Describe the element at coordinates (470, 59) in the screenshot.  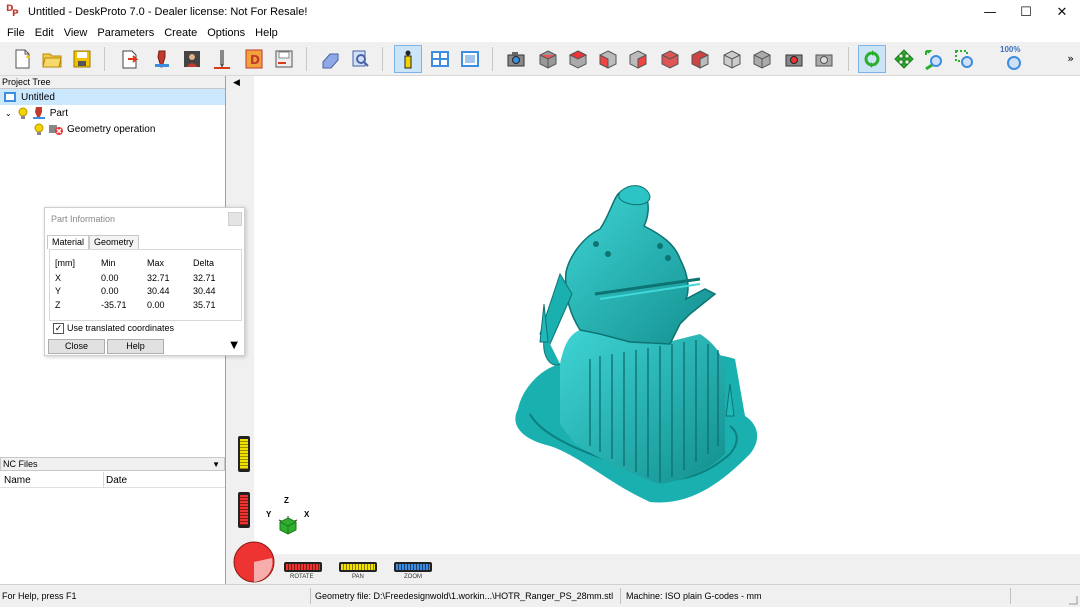
I see `view-window-button` at that location.